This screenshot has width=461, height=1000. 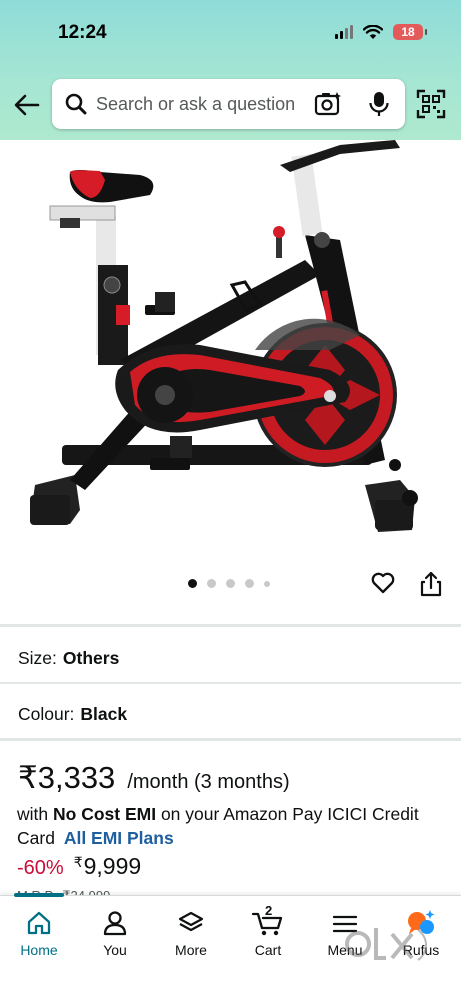 What do you see at coordinates (27, 105) in the screenshot?
I see `back-arrow-icon` at bounding box center [27, 105].